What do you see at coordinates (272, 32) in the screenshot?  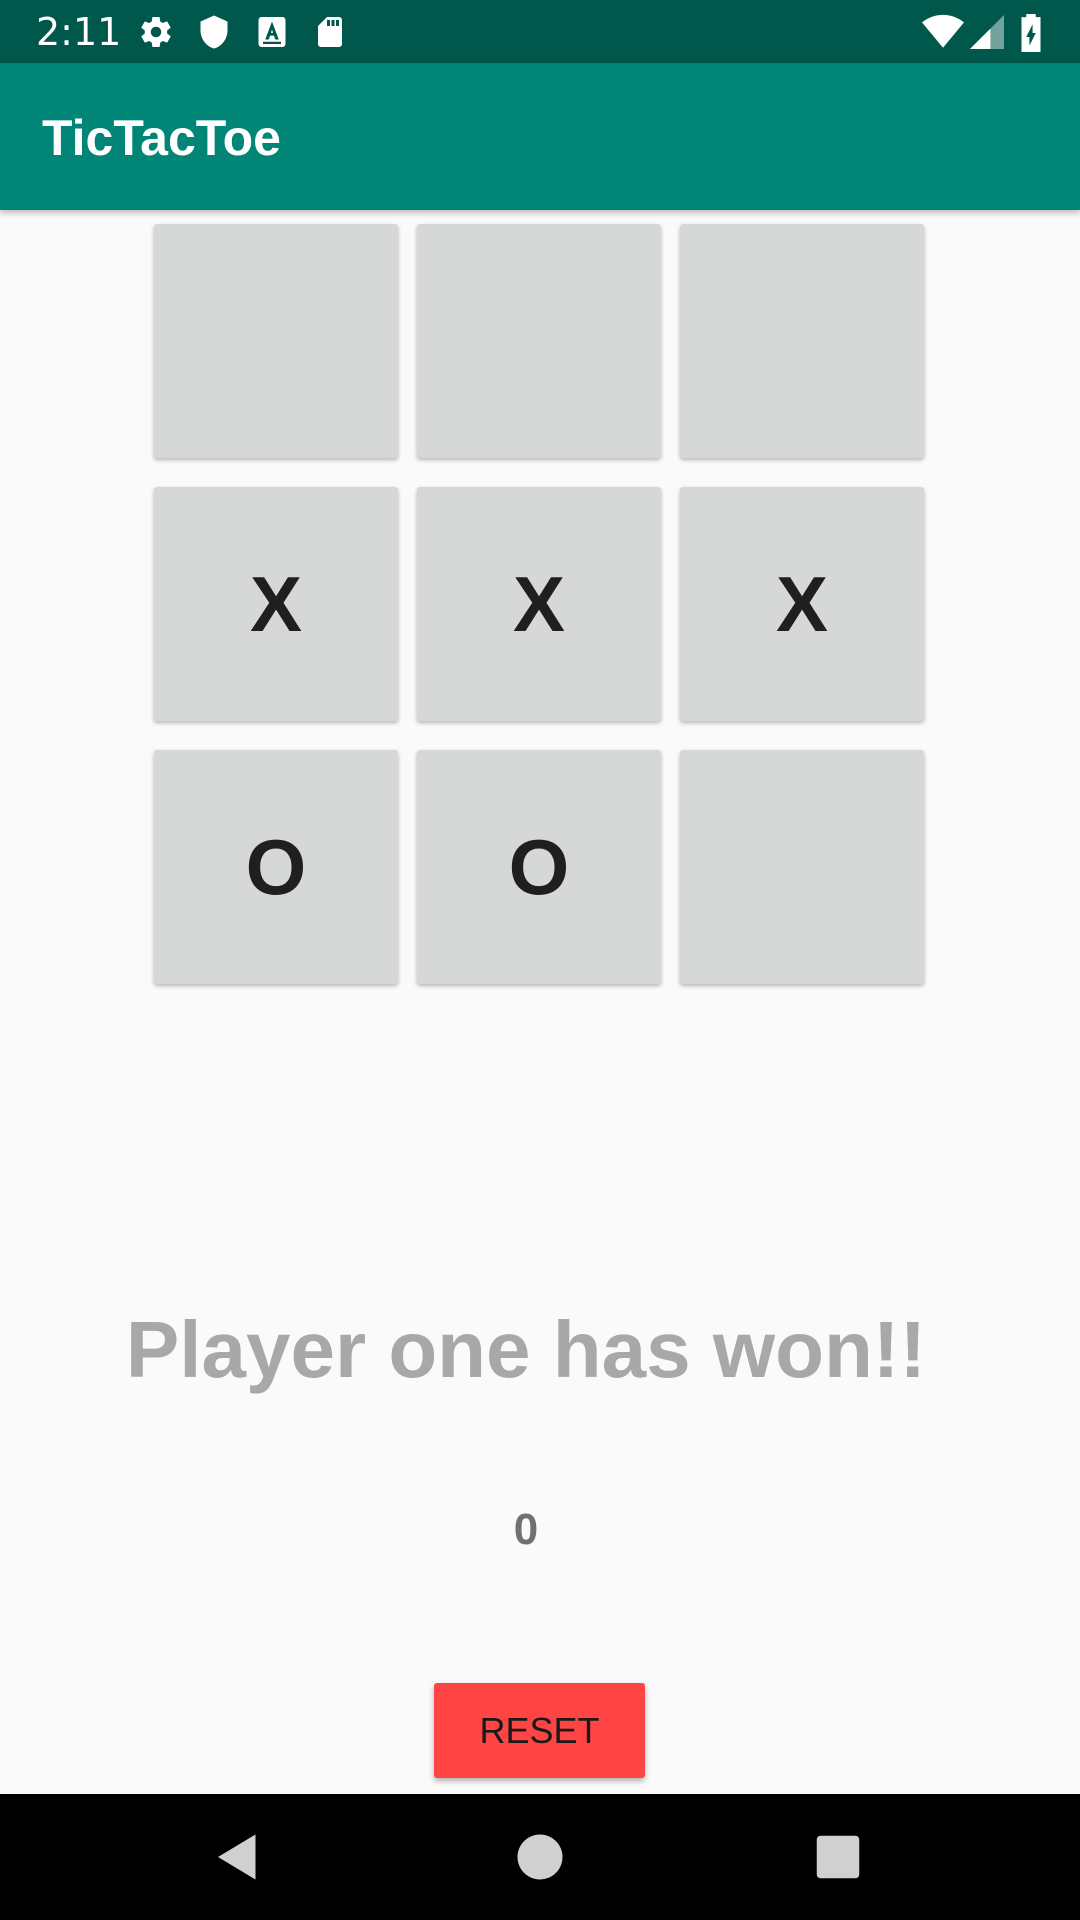 I see `text-a-icon` at bounding box center [272, 32].